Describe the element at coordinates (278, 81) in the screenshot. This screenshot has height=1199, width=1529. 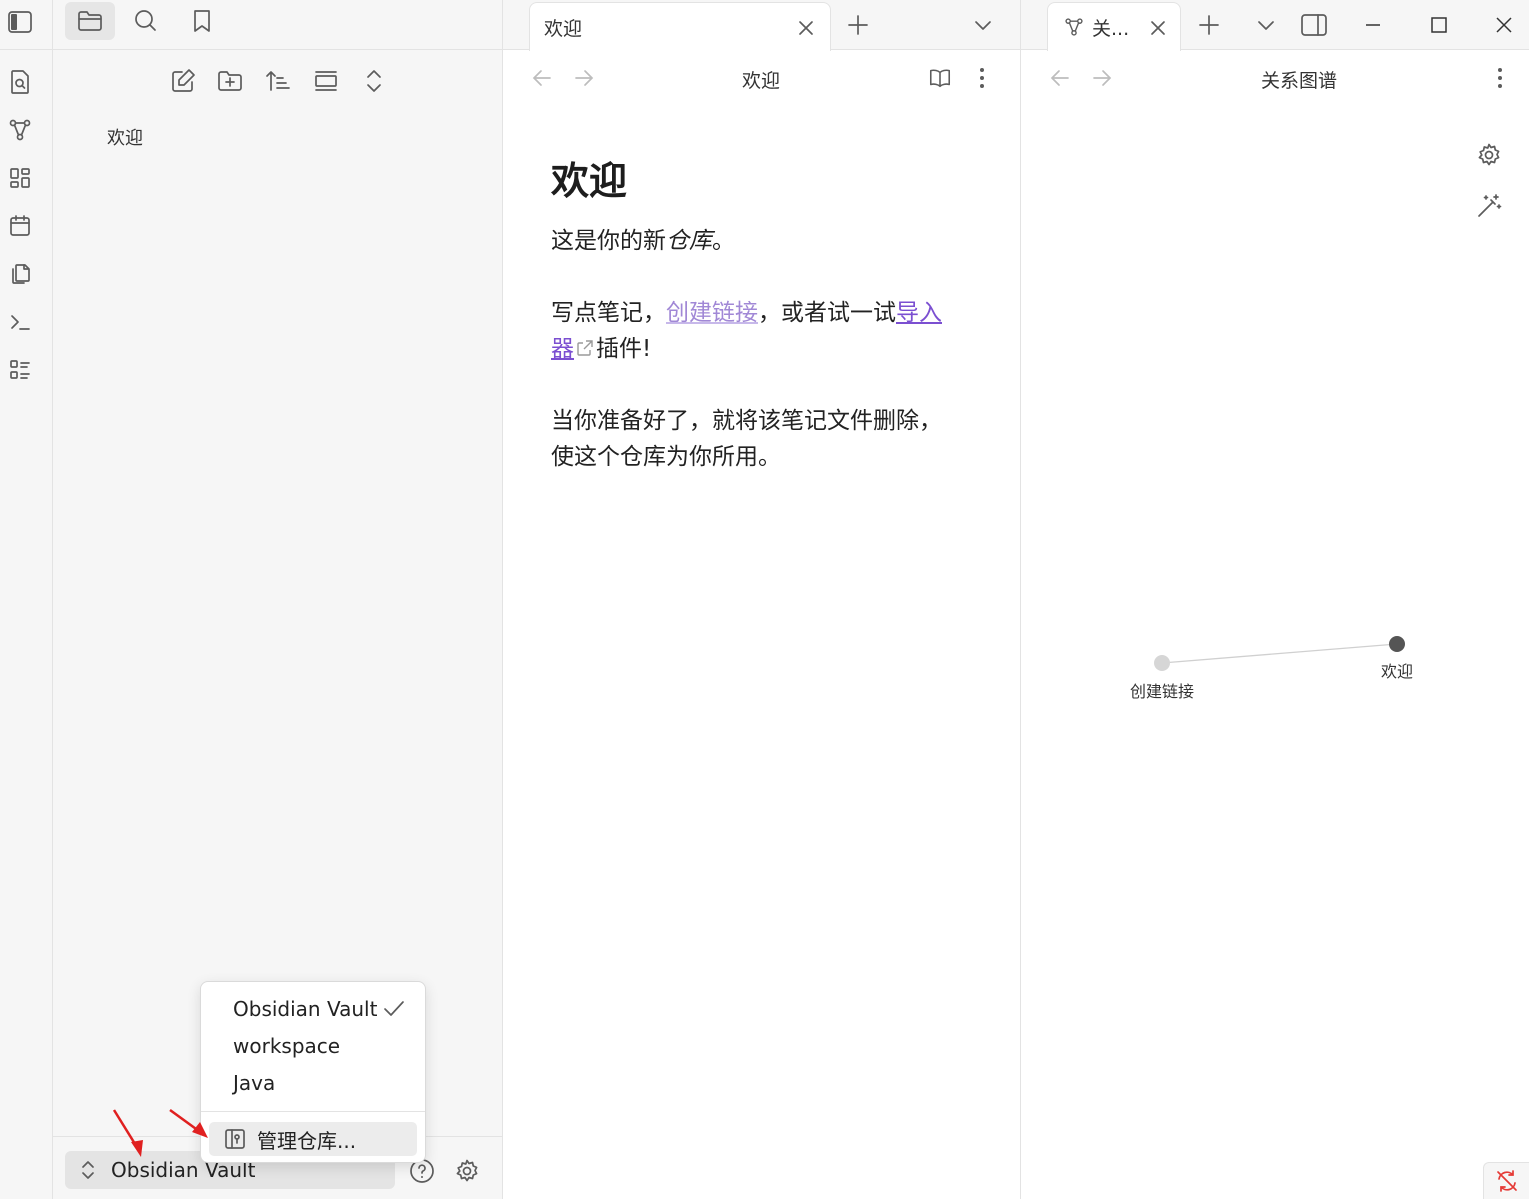
I see `sort-order-icon` at that location.